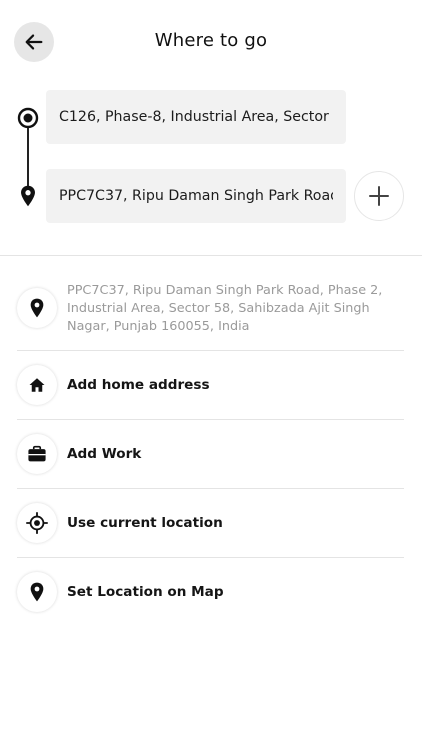 This screenshot has width=422, height=750. I want to click on plus-icon, so click(379, 196).